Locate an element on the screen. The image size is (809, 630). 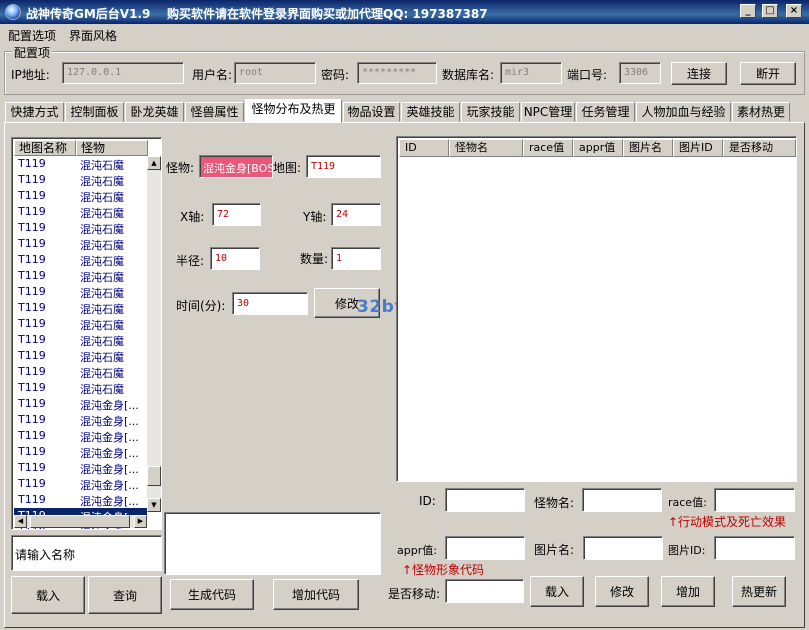
scroll-up-arrow-icon: ▲ is located at coordinates (154, 163).